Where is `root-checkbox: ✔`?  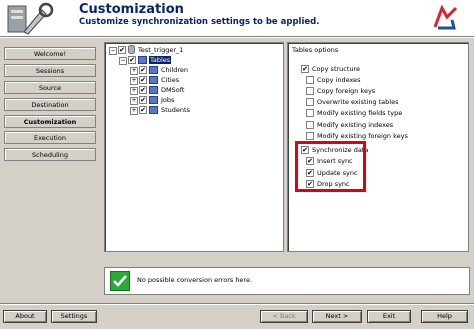
root-checkbox: ✔ is located at coordinates (122, 50).